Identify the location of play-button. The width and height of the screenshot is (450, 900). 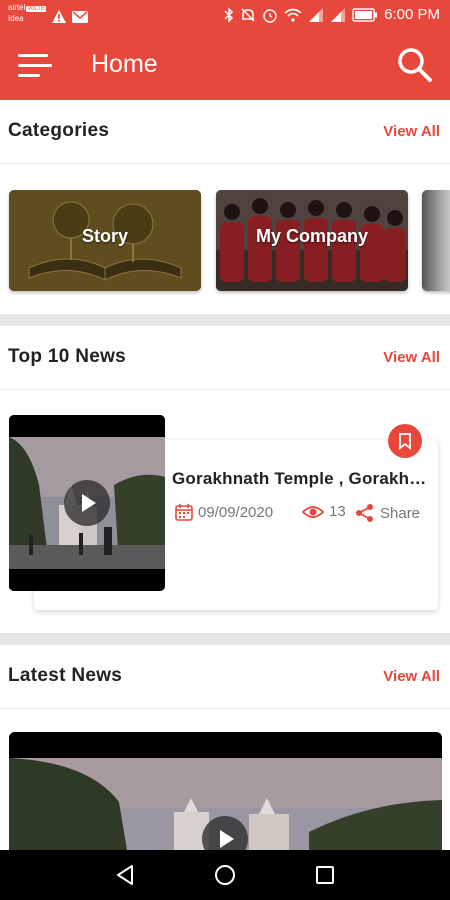
(87, 503).